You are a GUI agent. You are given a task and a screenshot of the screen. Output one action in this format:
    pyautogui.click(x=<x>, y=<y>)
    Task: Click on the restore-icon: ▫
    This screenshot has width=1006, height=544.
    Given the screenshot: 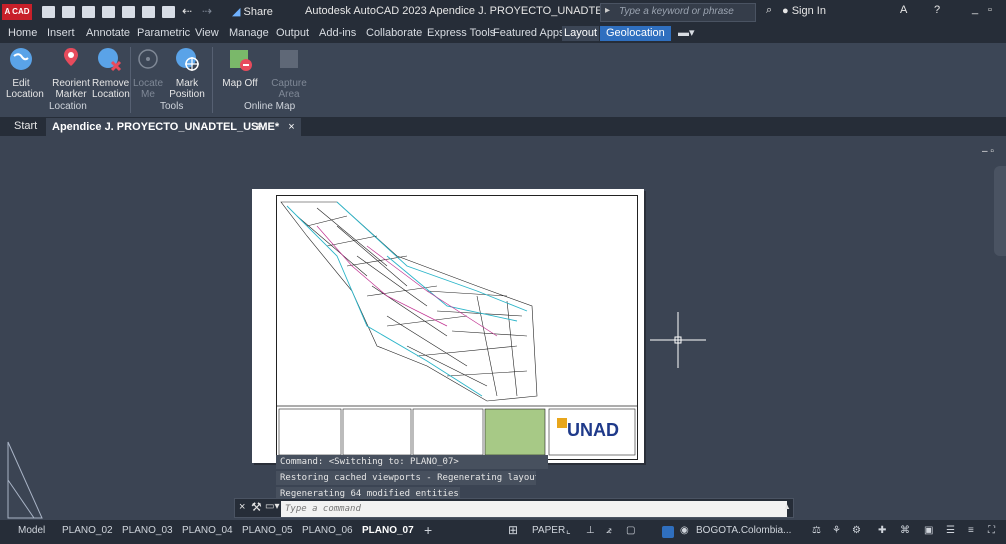 What is the action you would take?
    pyautogui.click(x=990, y=10)
    